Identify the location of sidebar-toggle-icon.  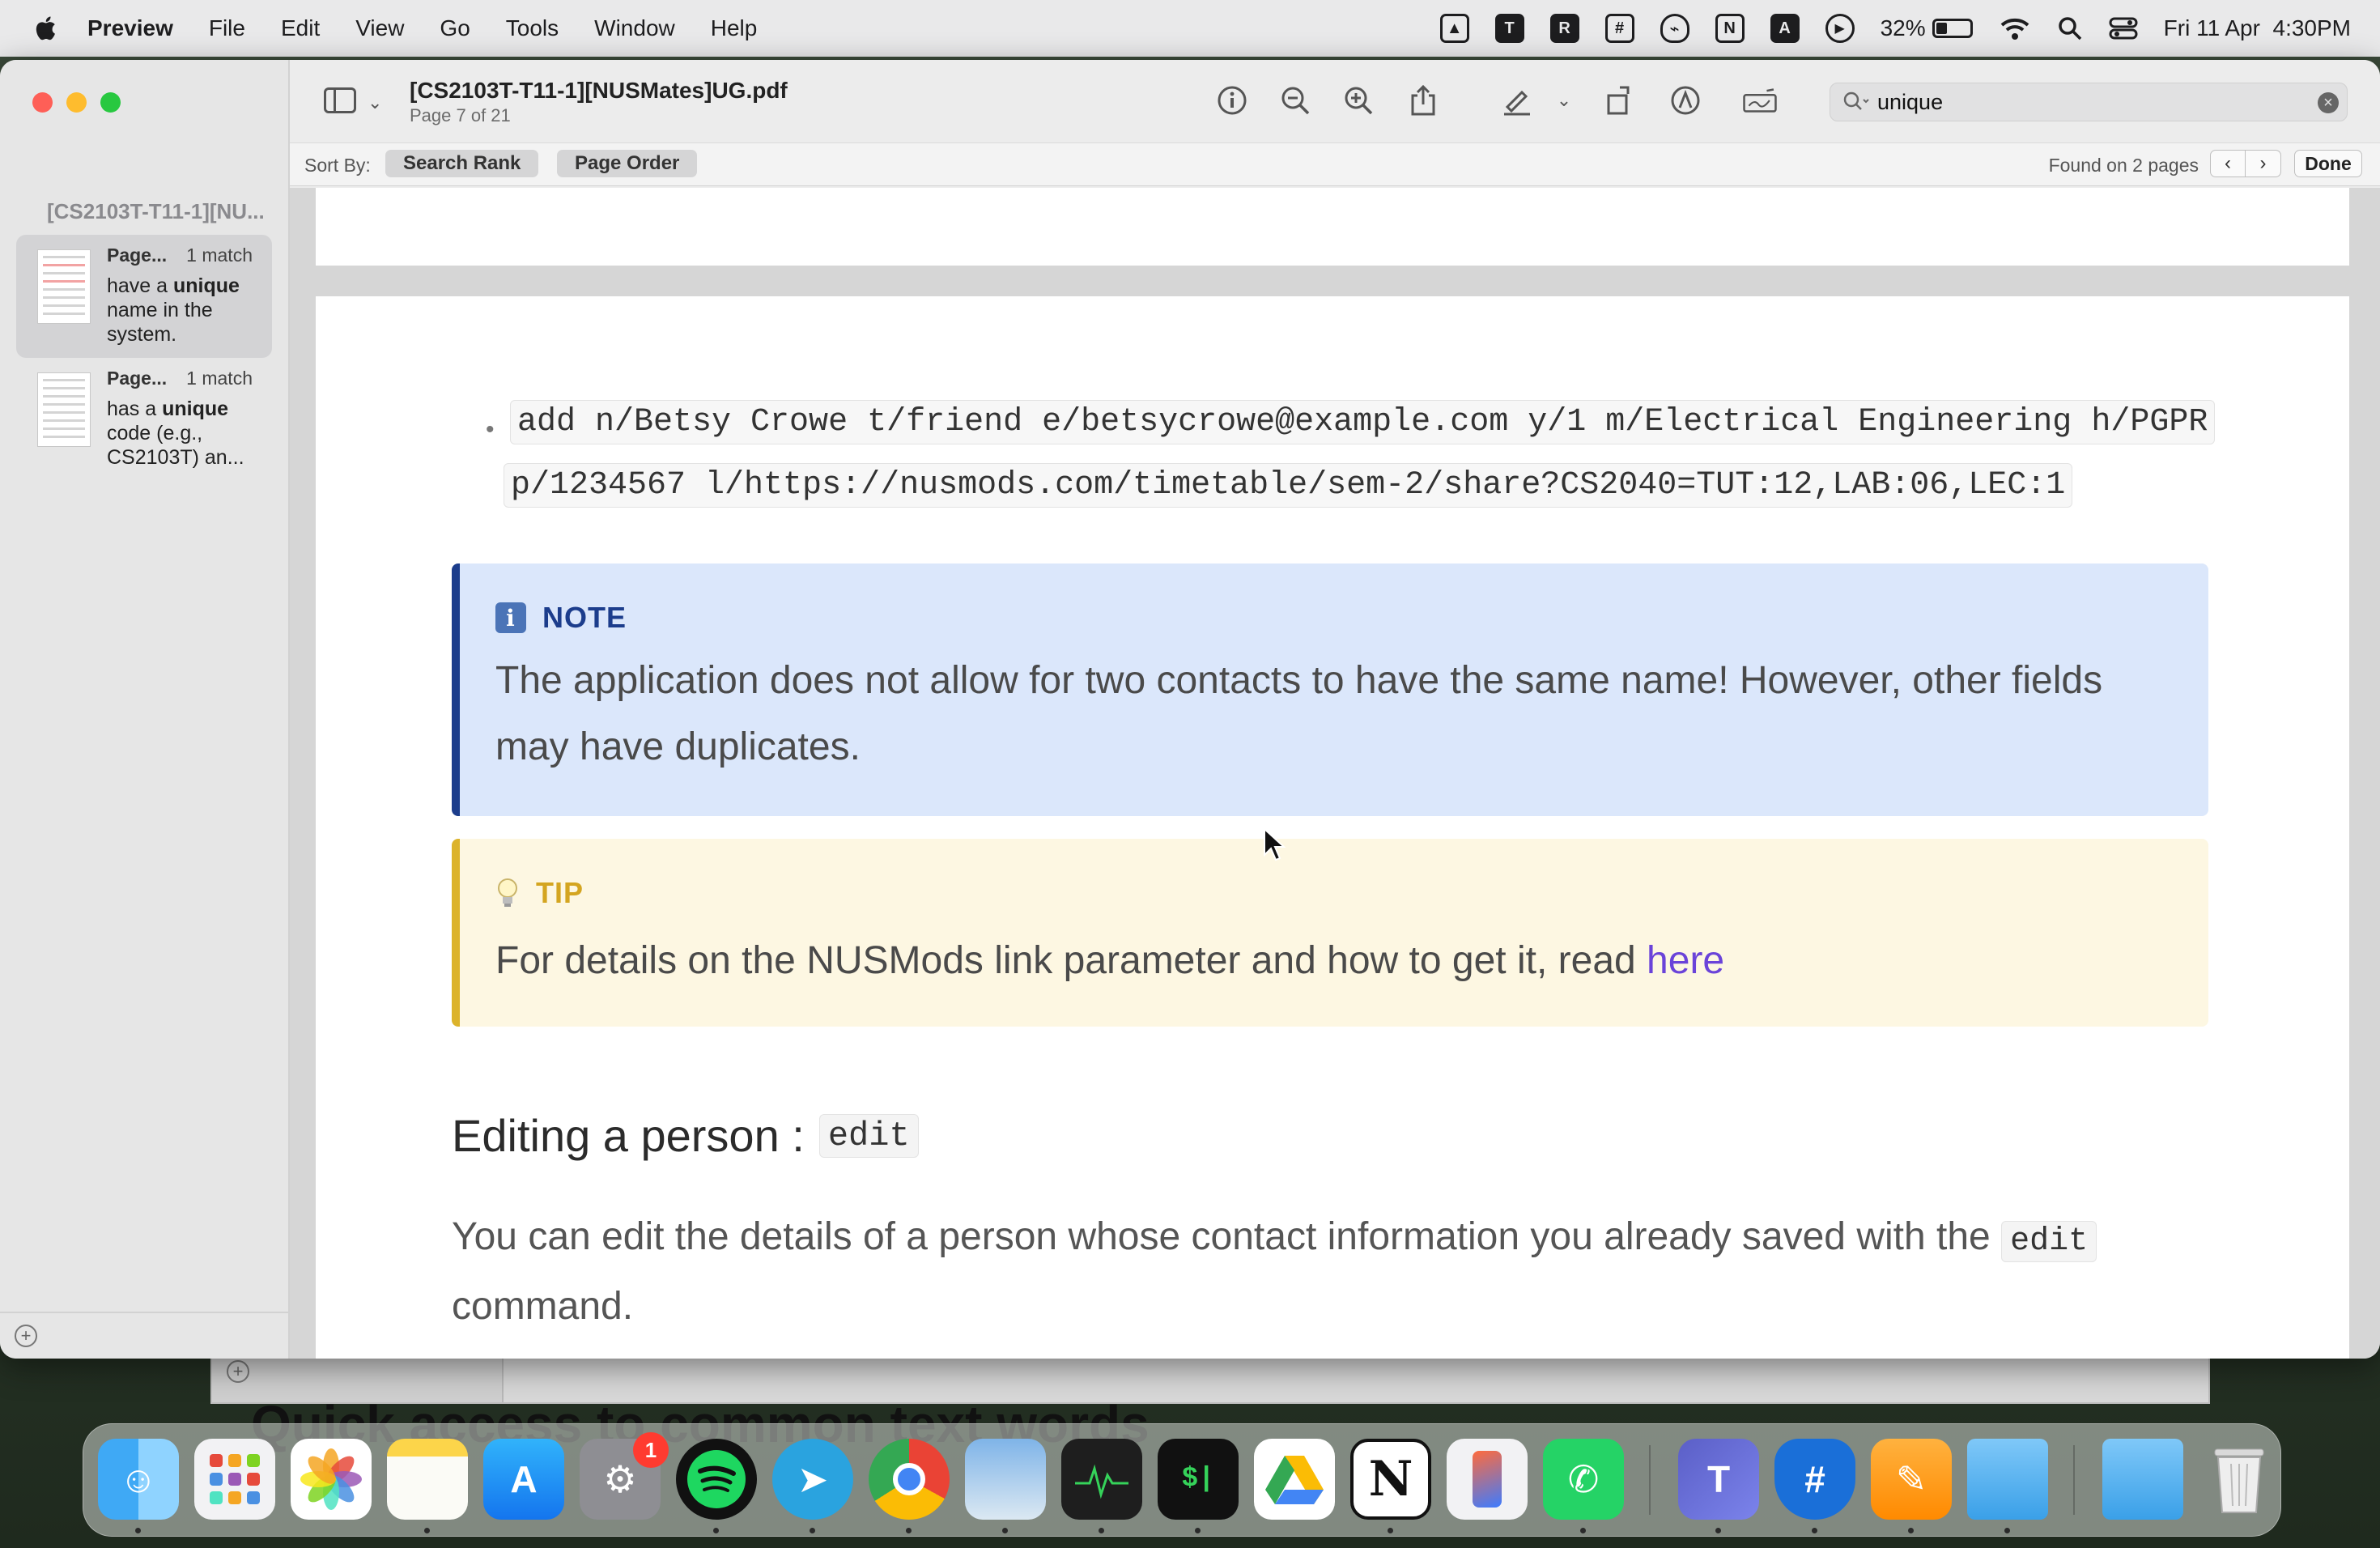
(340, 100).